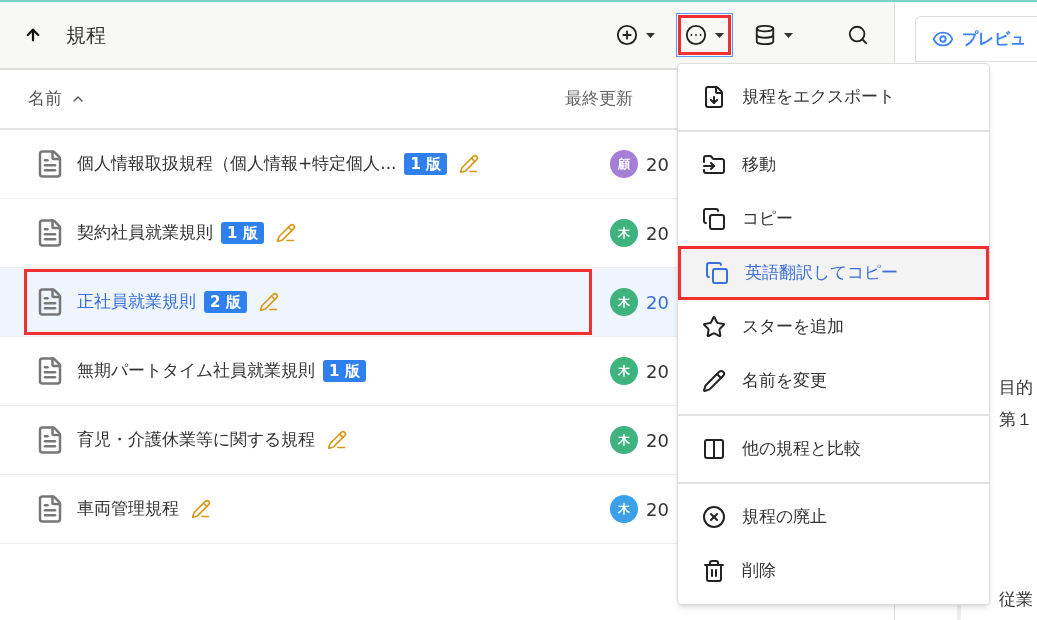 Image resolution: width=1037 pixels, height=620 pixels. Describe the element at coordinates (196, 371) in the screenshot. I see `document-name: 無期パートタイム社員就業規則` at that location.